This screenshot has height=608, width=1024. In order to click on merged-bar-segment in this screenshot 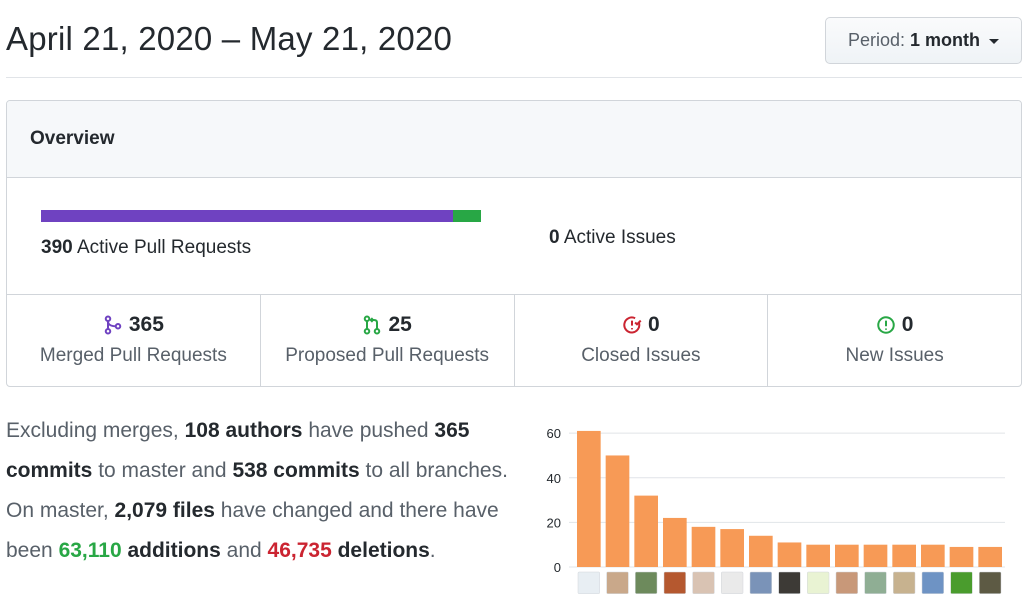, I will do `click(247, 216)`.